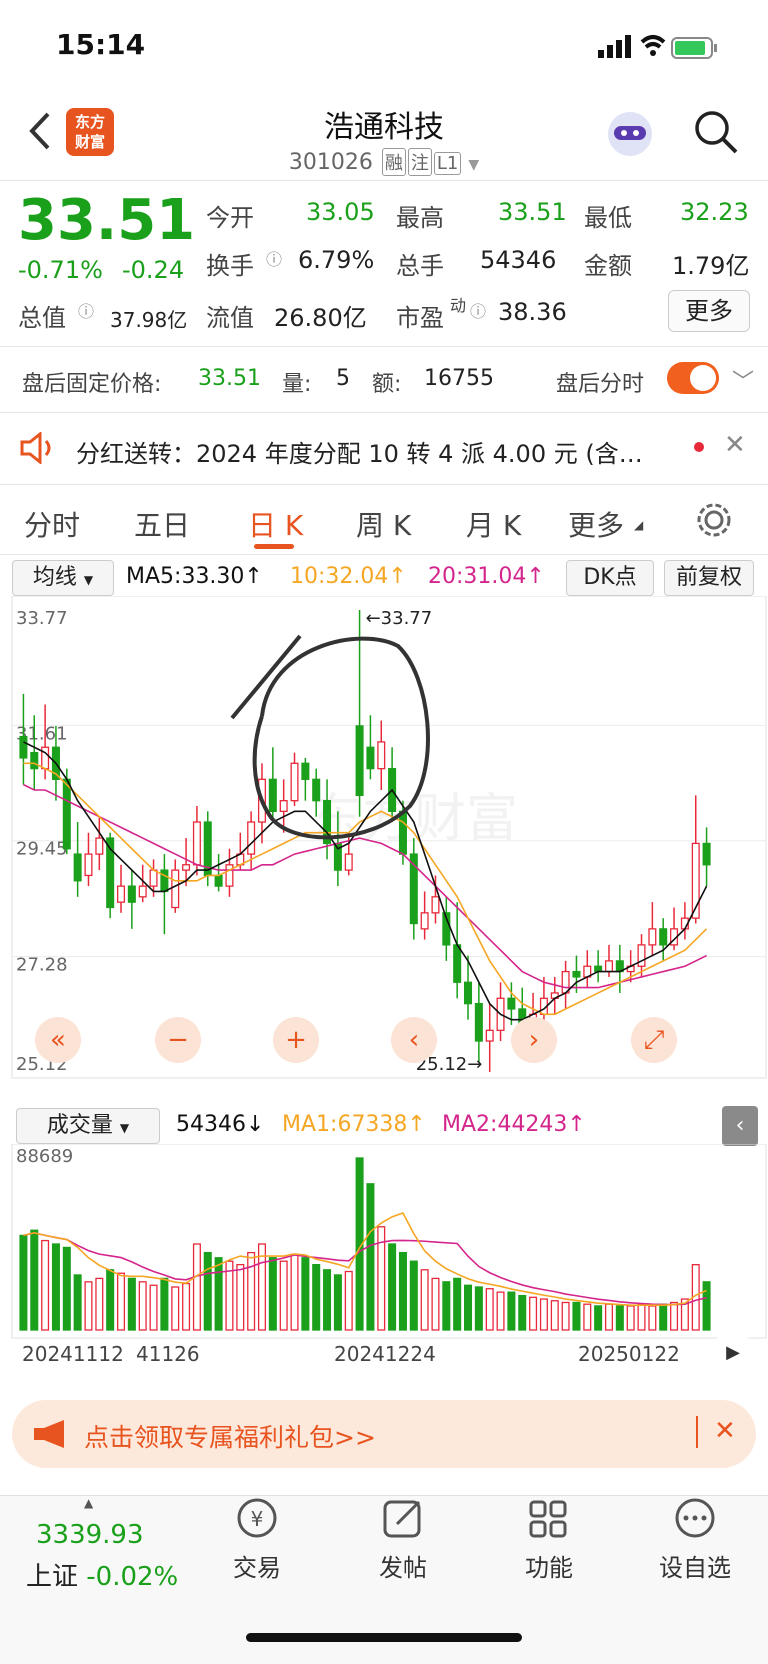 This screenshot has height=1664, width=768. I want to click on nav-functions: 功能, so click(549, 1539).